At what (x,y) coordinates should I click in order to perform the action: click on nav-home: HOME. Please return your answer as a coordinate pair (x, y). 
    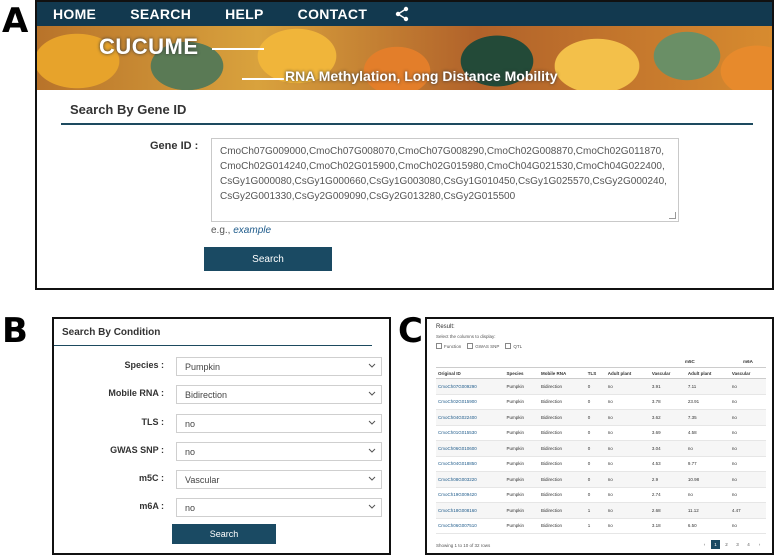
    Looking at the image, I should click on (74, 14).